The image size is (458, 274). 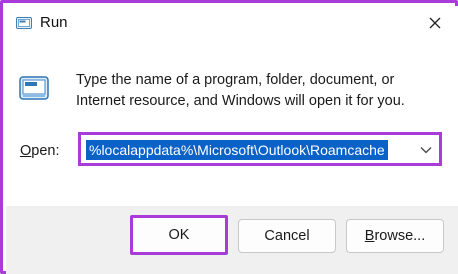 I want to click on title-bar: Run, so click(x=232, y=22).